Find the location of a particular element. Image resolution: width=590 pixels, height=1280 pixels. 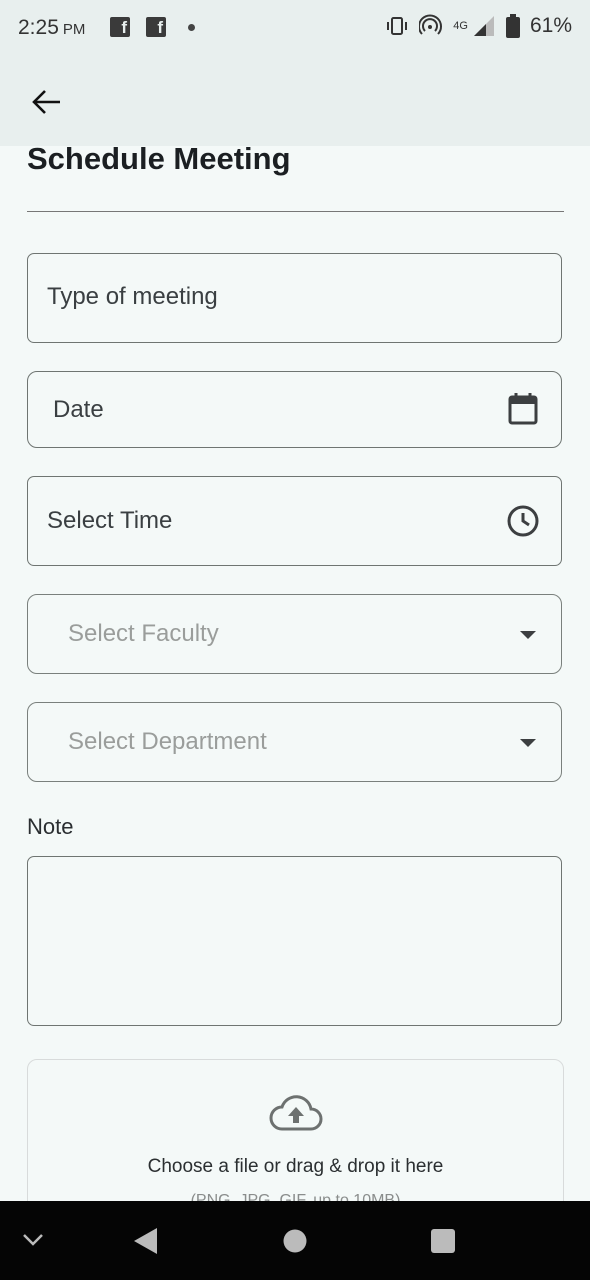

date-field: Date is located at coordinates (294, 409).